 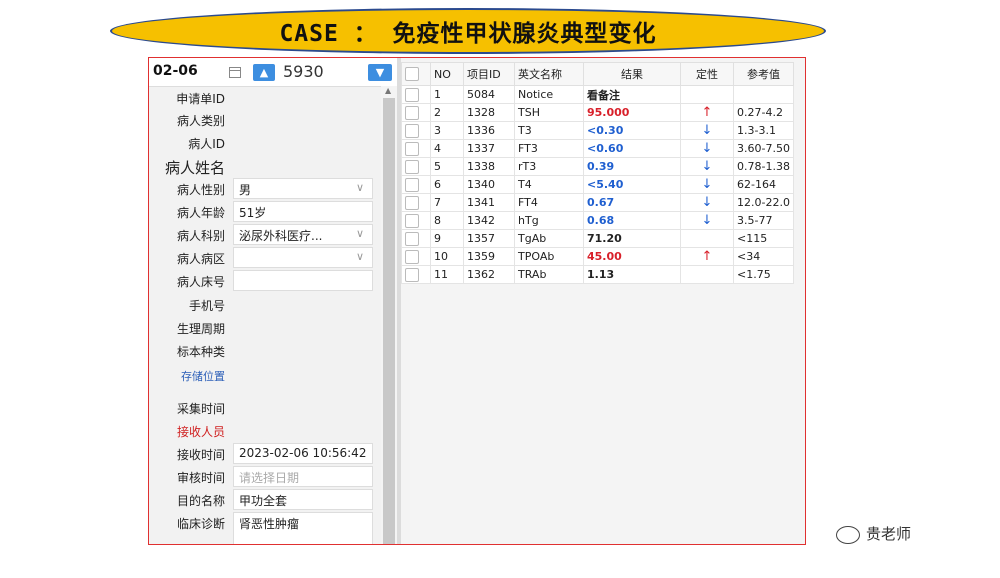 I want to click on scrollbar-thumb, so click(x=389, y=321).